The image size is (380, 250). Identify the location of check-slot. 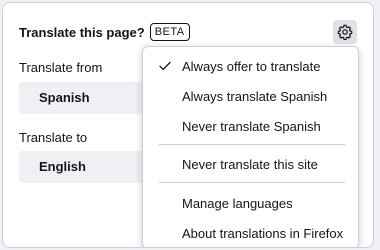
(162, 66).